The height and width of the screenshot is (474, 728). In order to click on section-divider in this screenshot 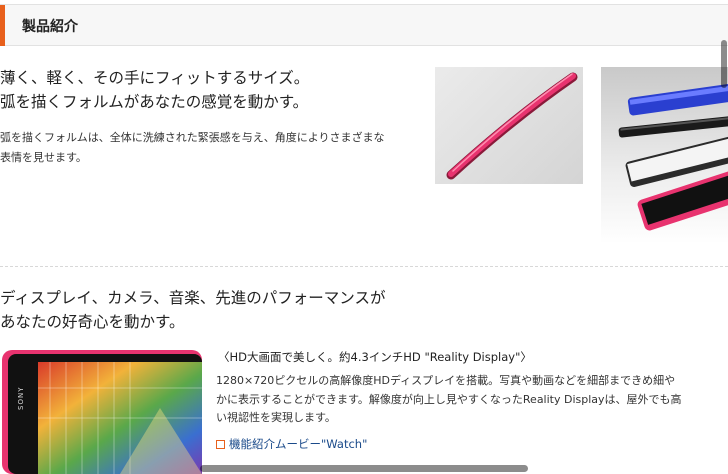, I will do `click(364, 266)`.